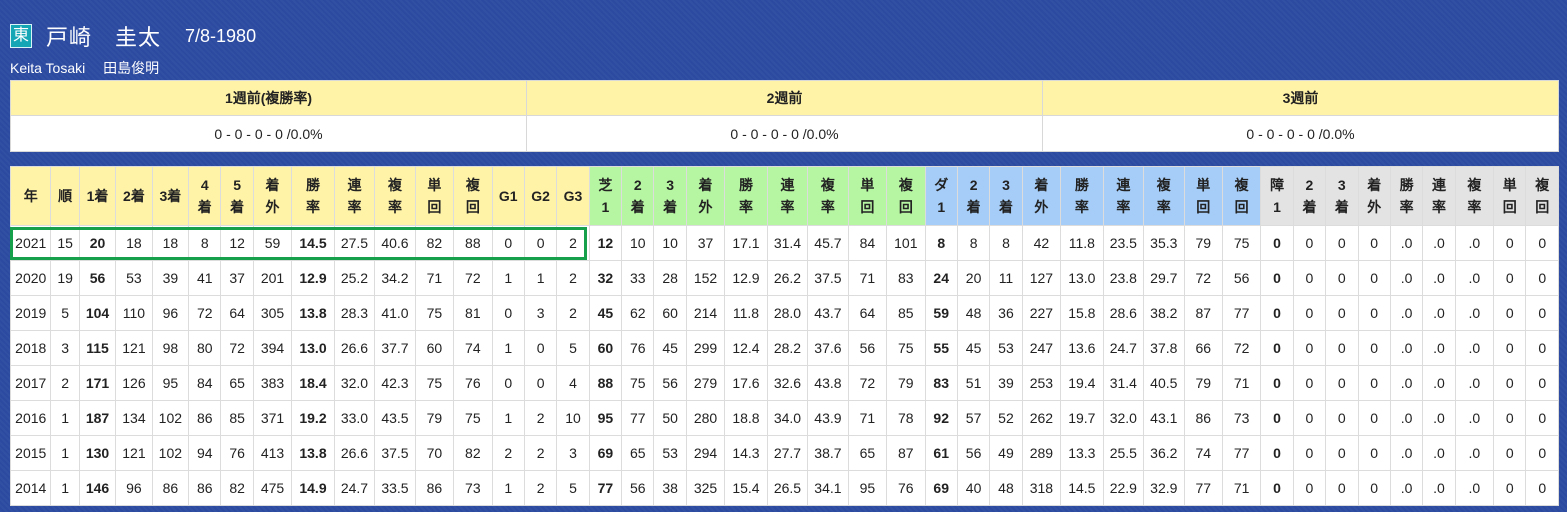 The height and width of the screenshot is (512, 1567). What do you see at coordinates (787, 453) in the screenshot?
I see `stats-cell: 27.7` at bounding box center [787, 453].